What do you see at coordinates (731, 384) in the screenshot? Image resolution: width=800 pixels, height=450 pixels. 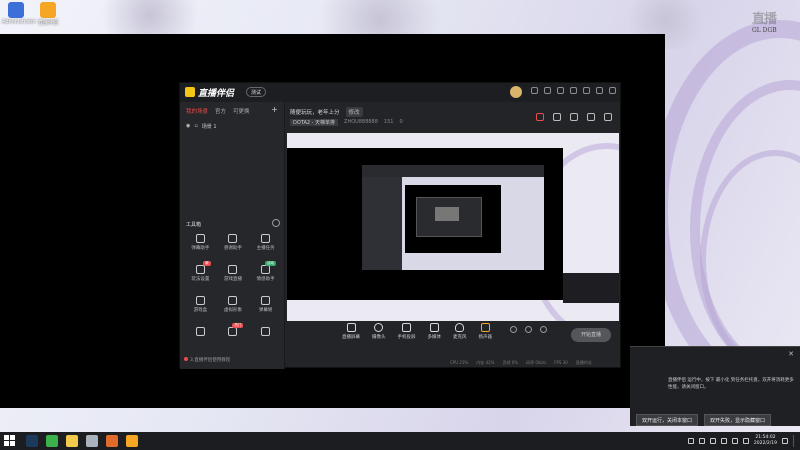 I see `notification-text: 直播伴侣 运行中，按下 最小化 到任务栏托盘，双开将消耗更多性能，请关闭窗口。` at bounding box center [731, 384].